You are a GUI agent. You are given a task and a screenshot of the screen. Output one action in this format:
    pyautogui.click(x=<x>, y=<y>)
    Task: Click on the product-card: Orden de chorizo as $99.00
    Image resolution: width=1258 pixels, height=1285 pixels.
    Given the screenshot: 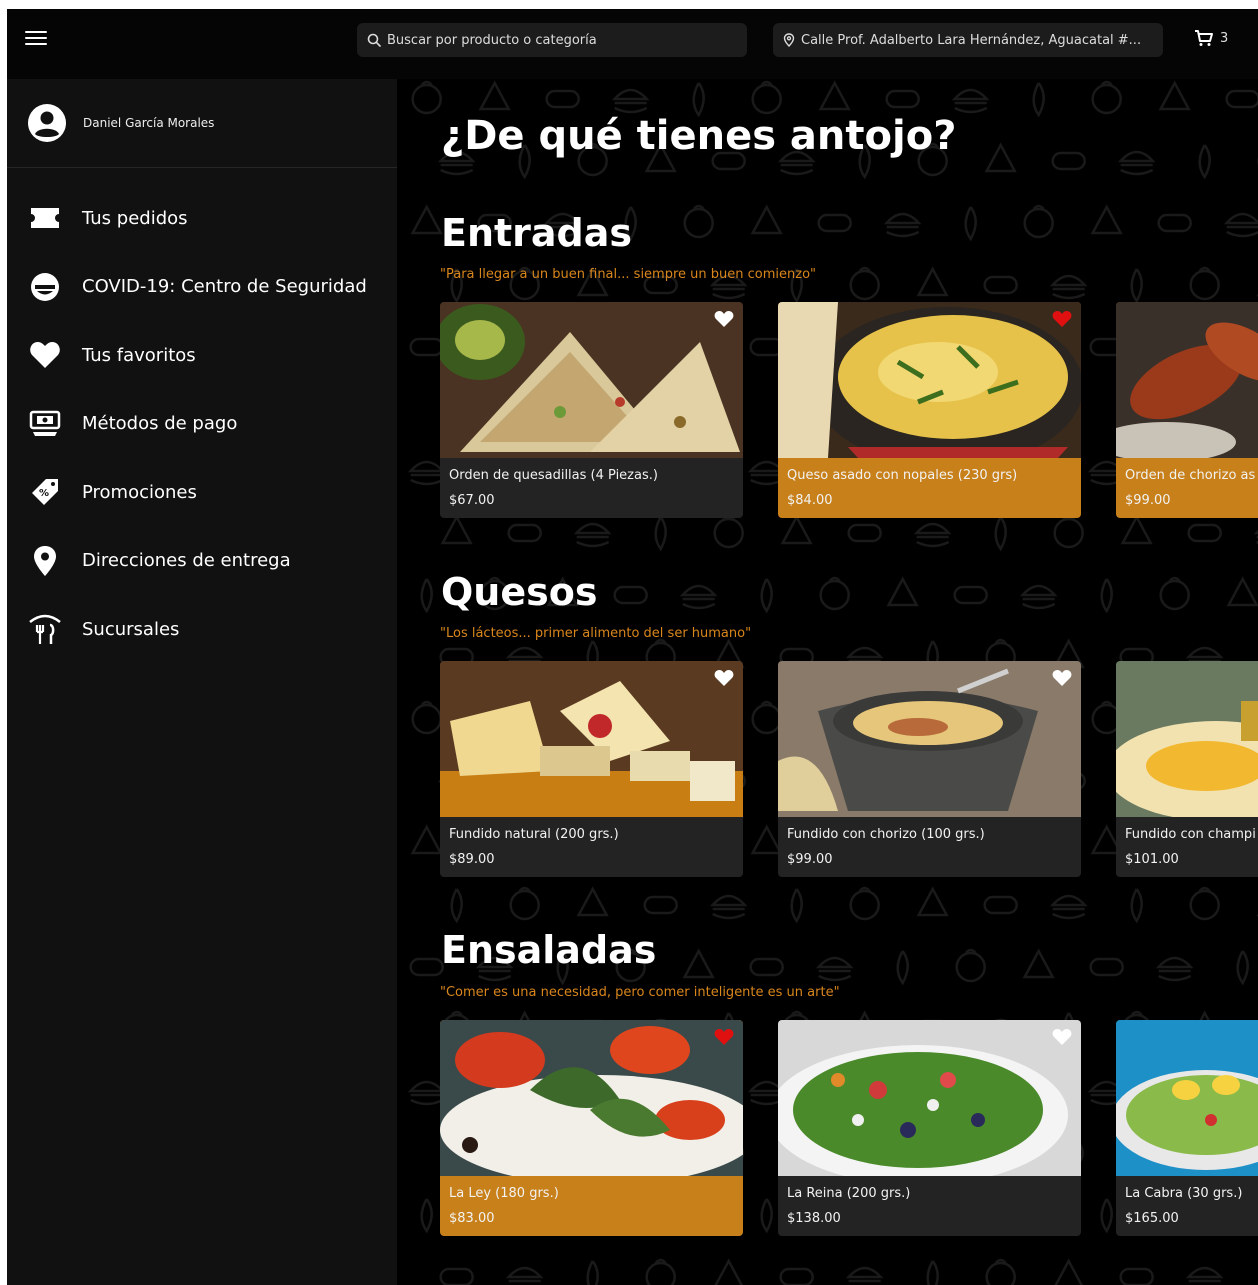 What is the action you would take?
    pyautogui.click(x=1187, y=410)
    